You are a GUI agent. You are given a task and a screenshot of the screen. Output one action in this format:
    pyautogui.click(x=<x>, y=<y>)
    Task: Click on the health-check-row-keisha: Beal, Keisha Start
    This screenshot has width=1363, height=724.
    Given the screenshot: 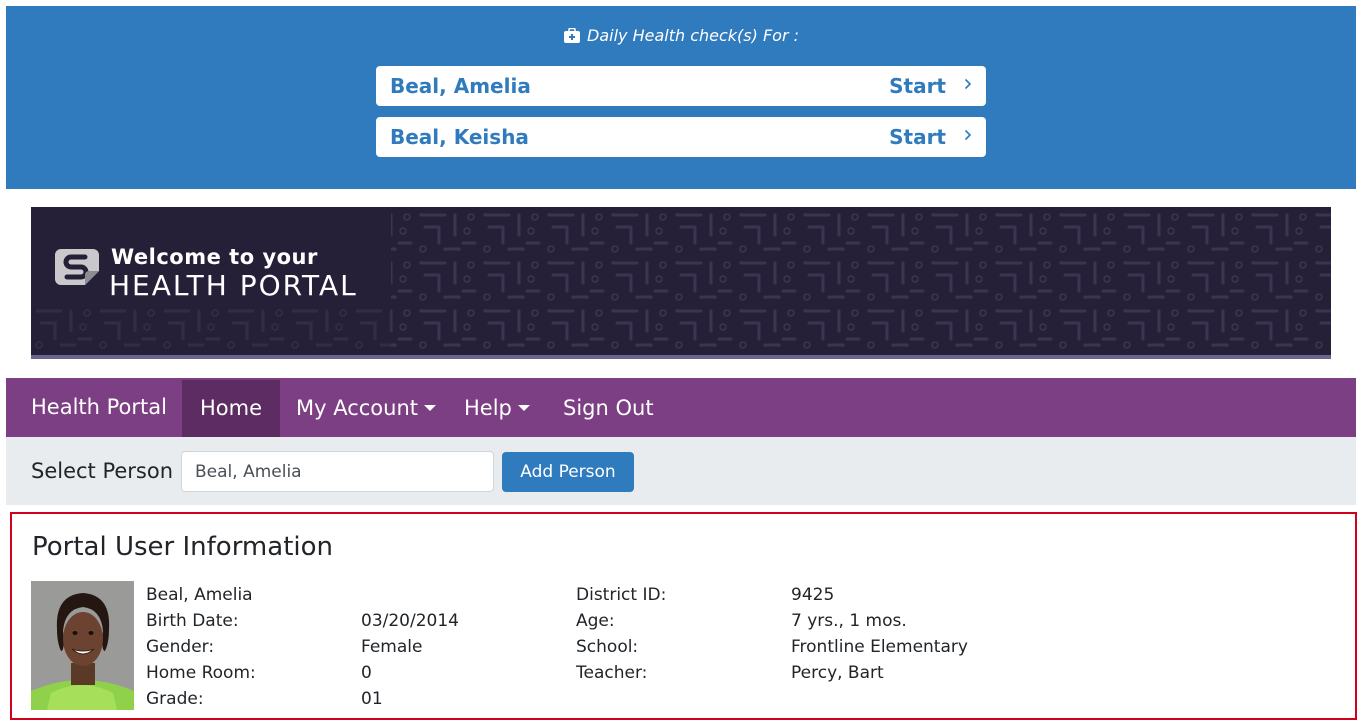 What is the action you would take?
    pyautogui.click(x=681, y=137)
    